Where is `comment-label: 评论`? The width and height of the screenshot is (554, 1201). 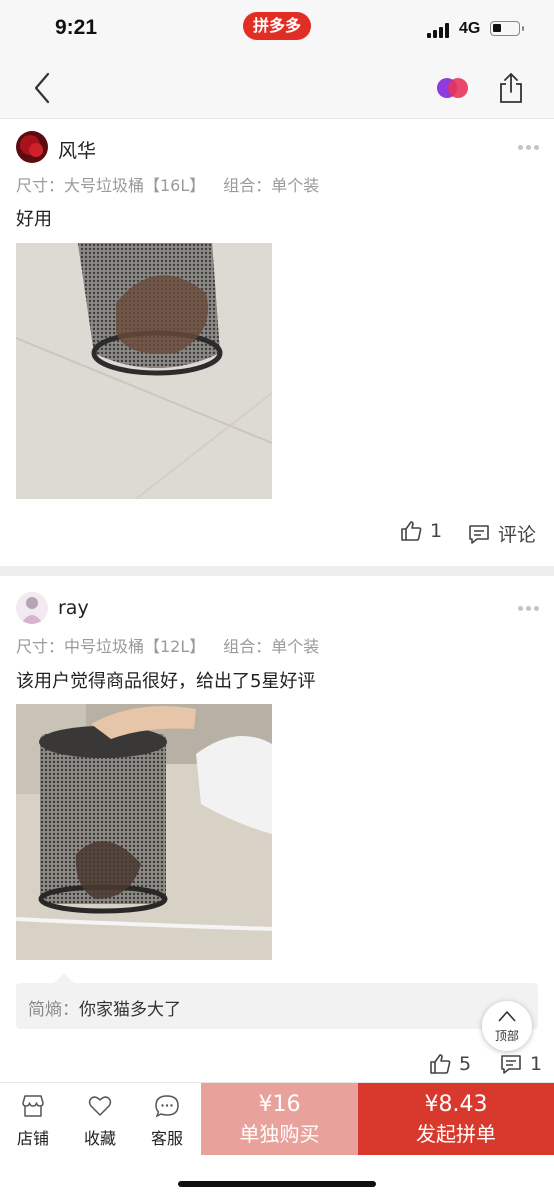 comment-label: 评论 is located at coordinates (517, 535).